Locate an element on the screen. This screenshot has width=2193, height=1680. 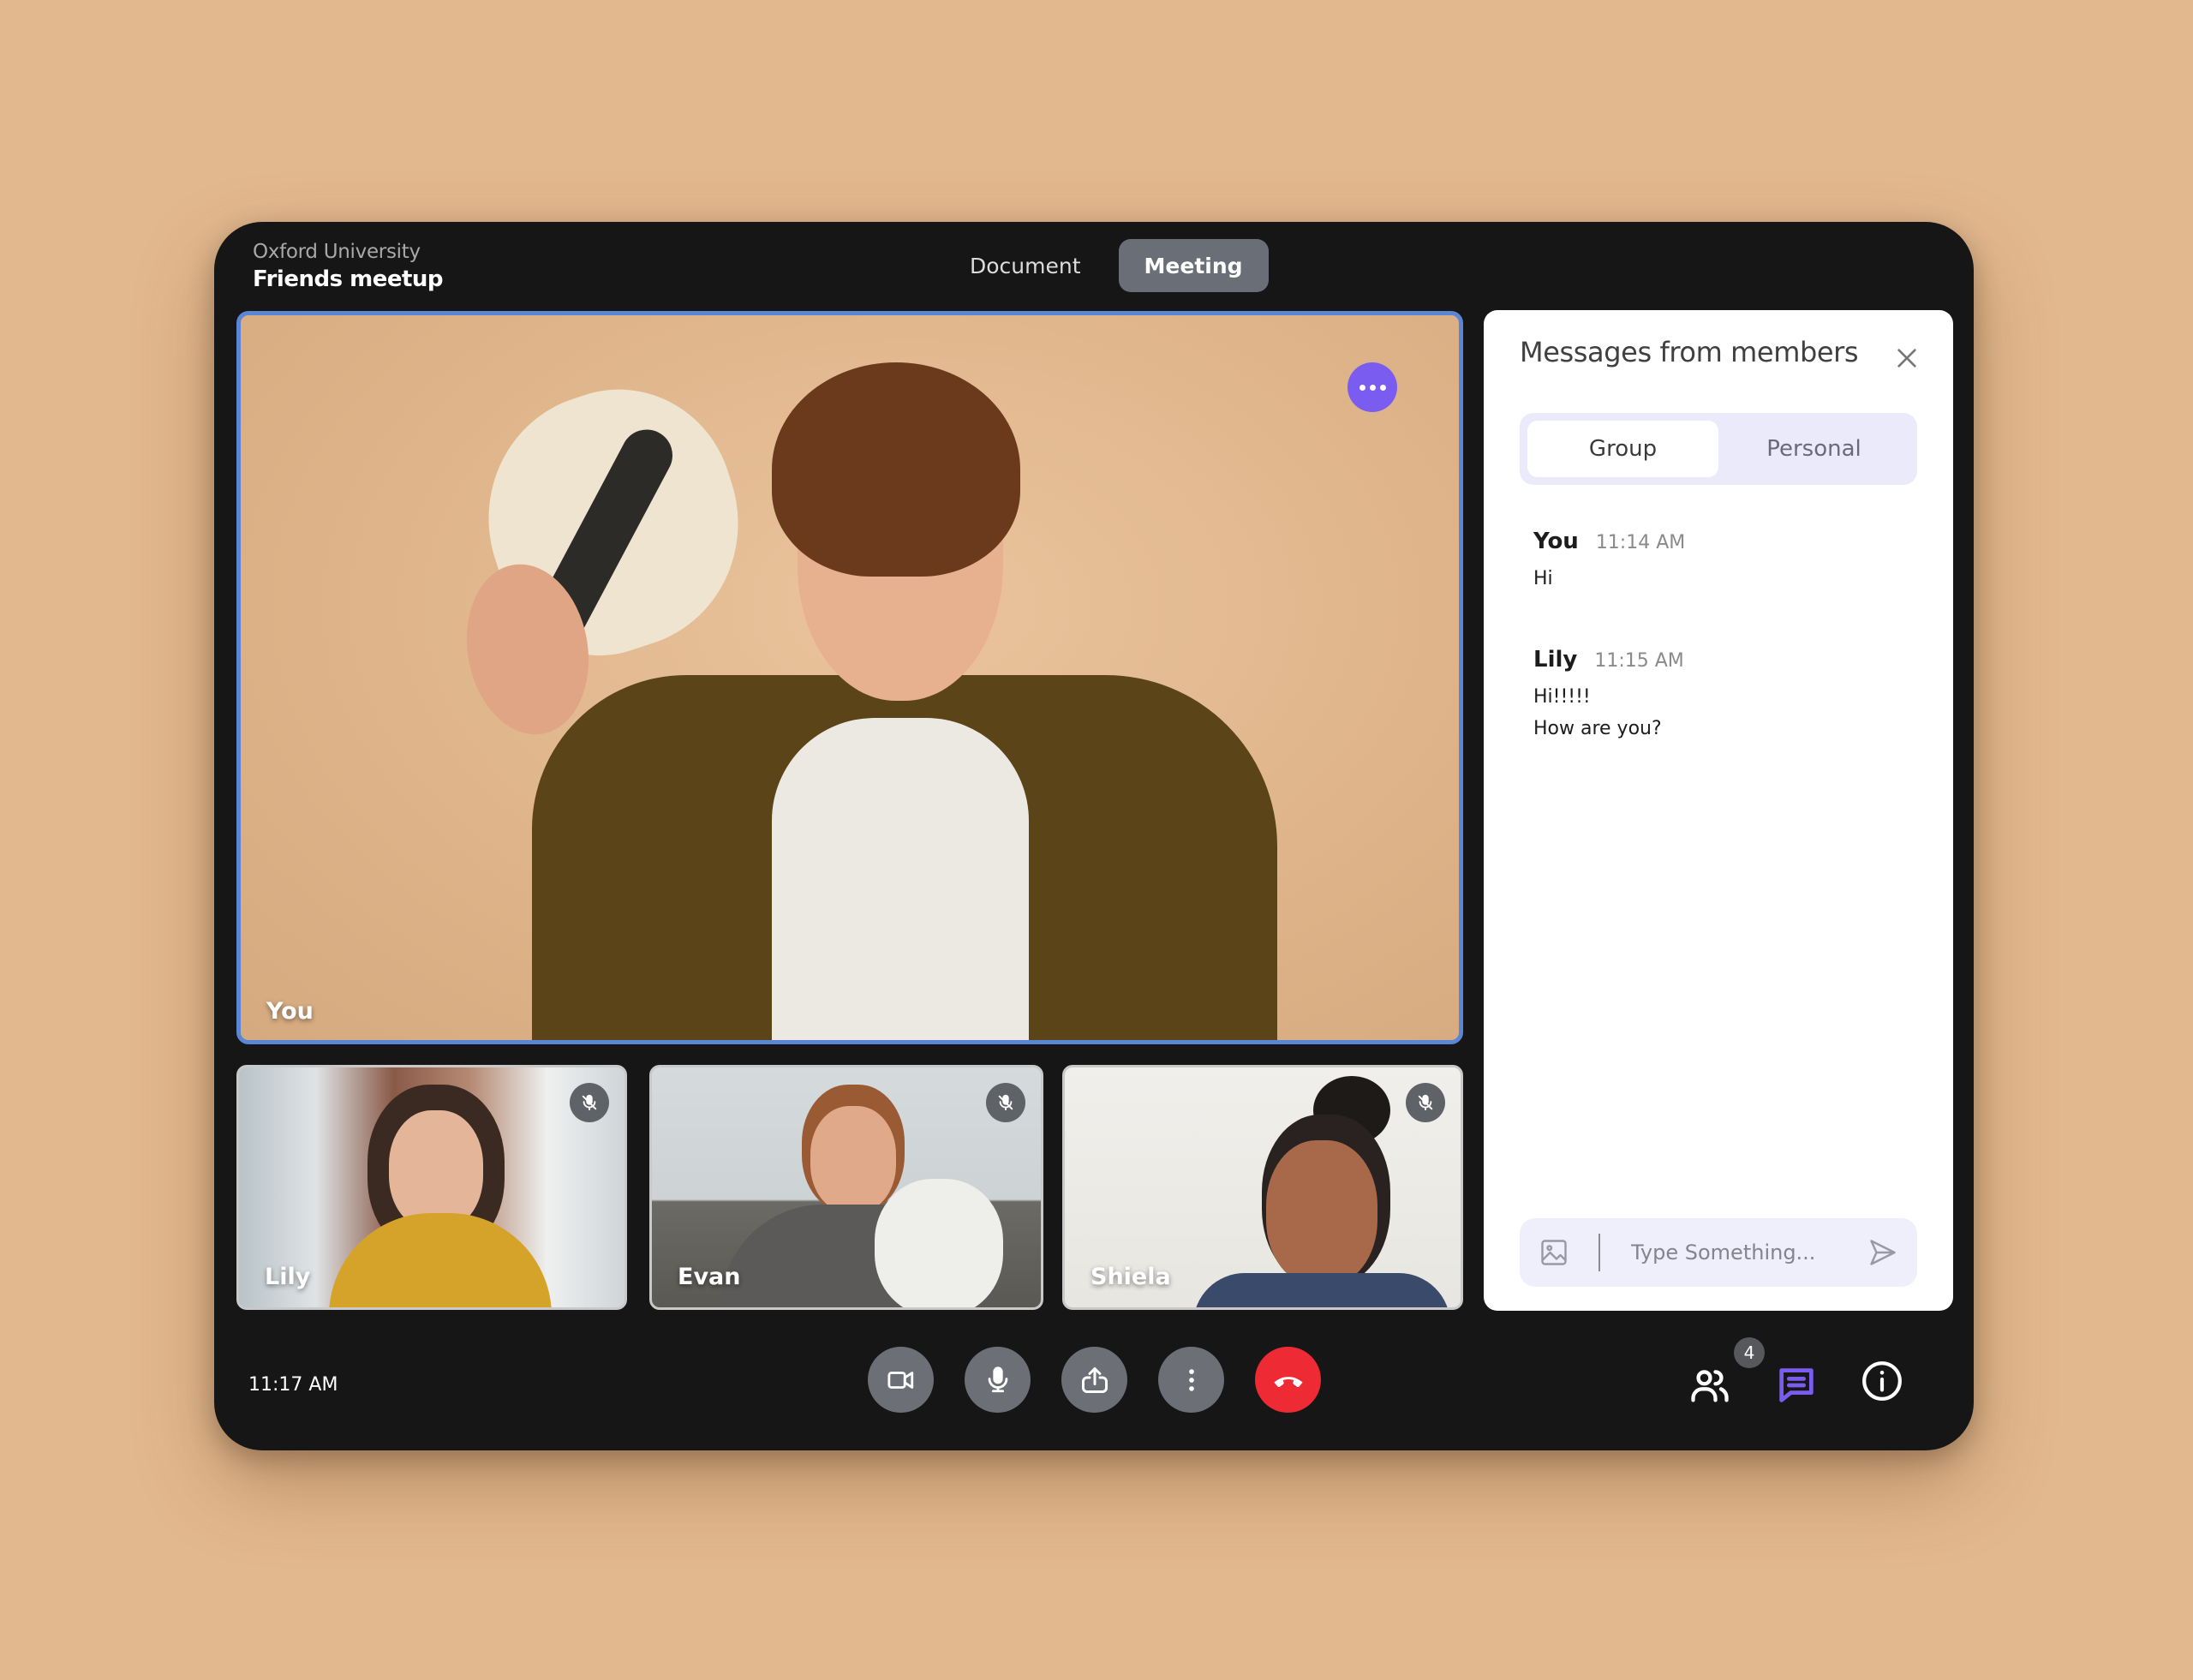
participant-name: Lily is located at coordinates (288, 1277).